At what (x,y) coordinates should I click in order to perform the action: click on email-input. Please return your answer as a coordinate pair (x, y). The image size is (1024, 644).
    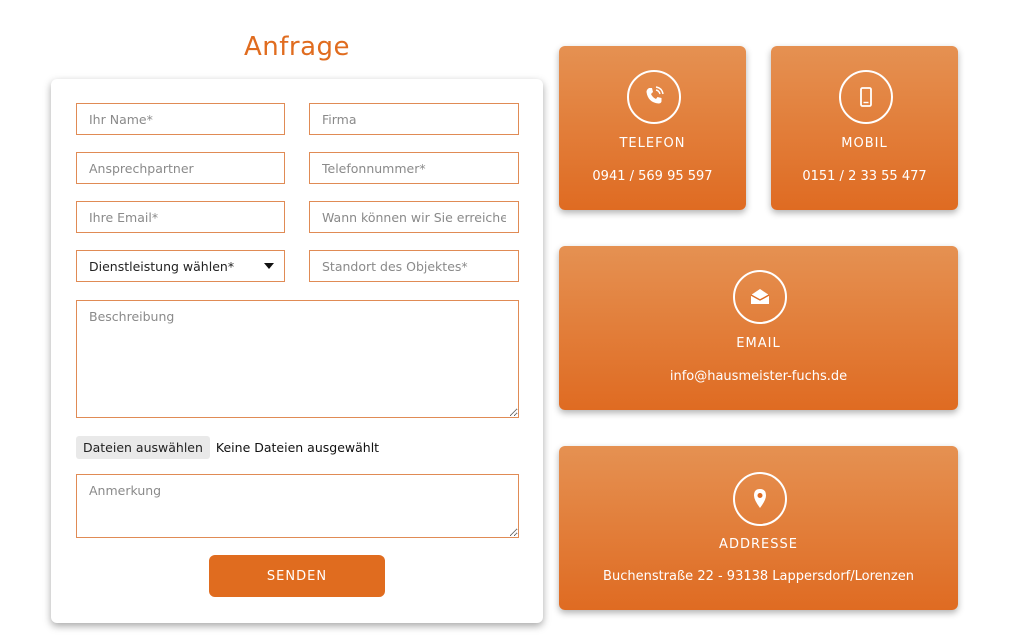
    Looking at the image, I should click on (180, 217).